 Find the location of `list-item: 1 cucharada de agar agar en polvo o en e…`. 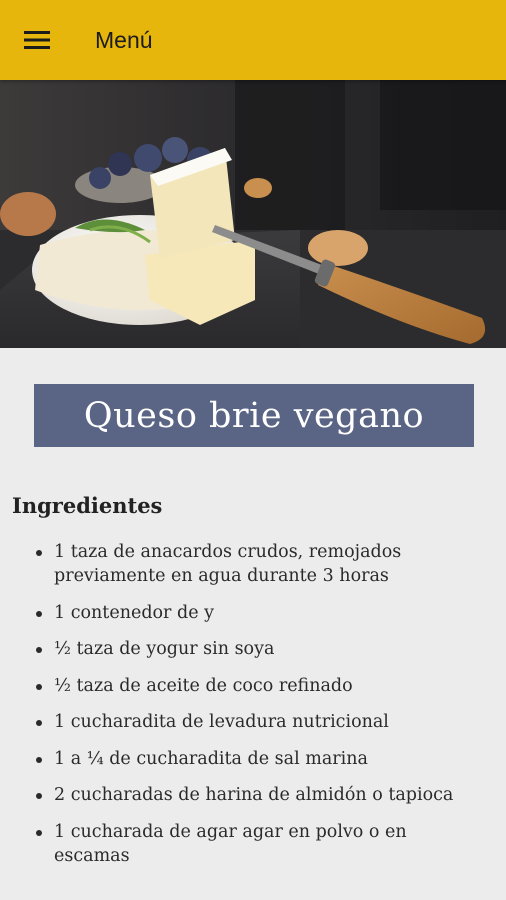

list-item: 1 cucharada de agar agar en polvo o en e… is located at coordinates (253, 844).